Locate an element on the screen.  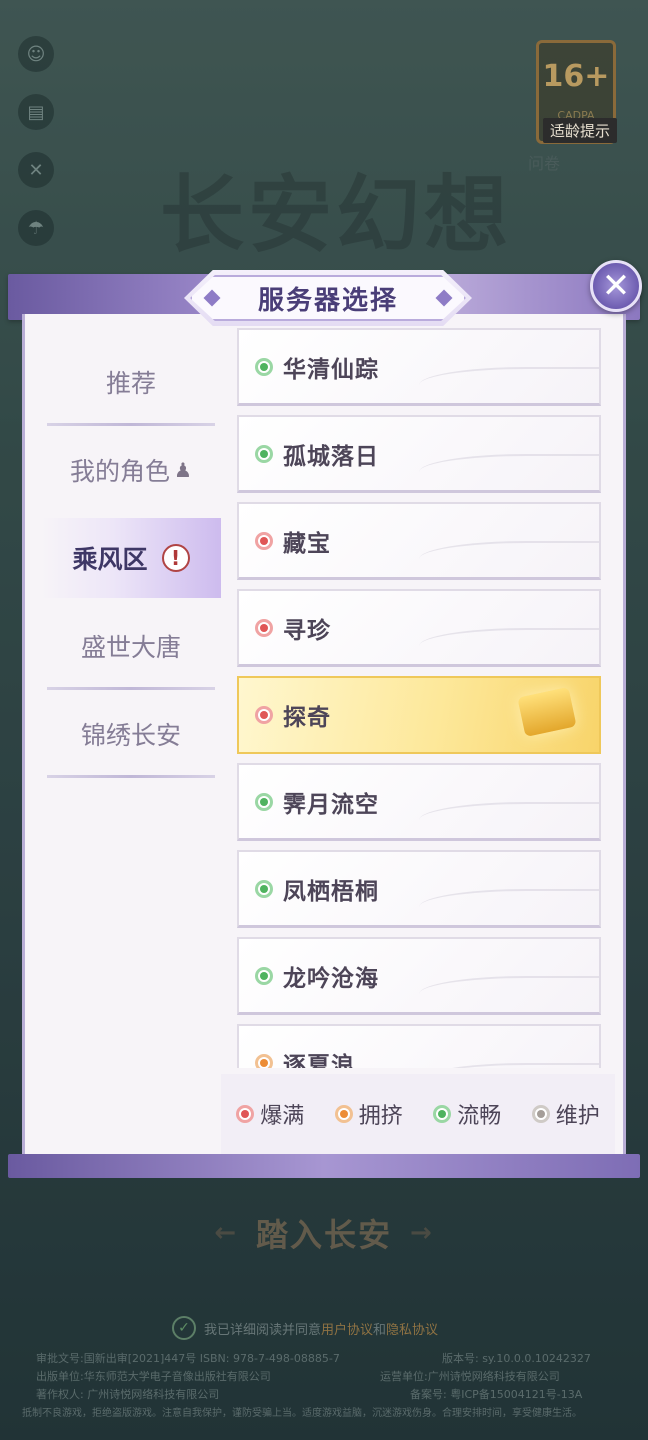
sidebar-item-label: 锦绣长安 is located at coordinates (130, 735).